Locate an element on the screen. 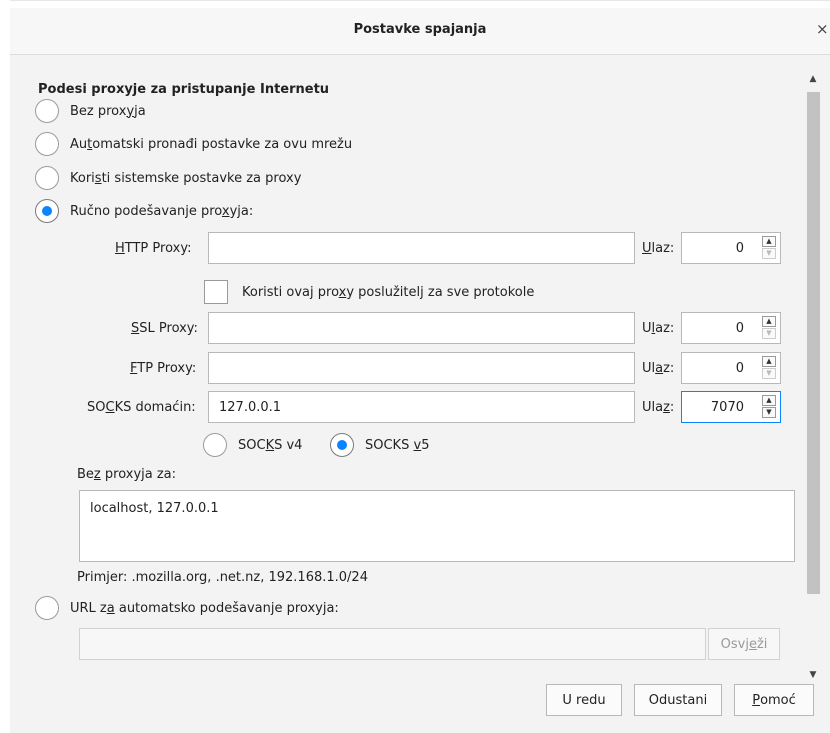  no-proxy-label: Bez proxyja za: is located at coordinates (127, 474).